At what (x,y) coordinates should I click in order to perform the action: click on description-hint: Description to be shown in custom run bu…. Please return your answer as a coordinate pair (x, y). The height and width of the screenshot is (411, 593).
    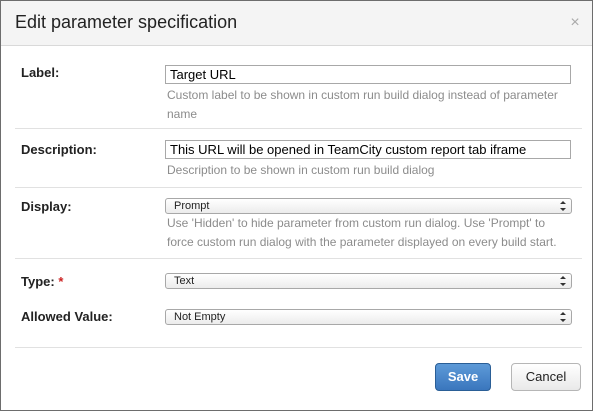
    Looking at the image, I should click on (301, 170).